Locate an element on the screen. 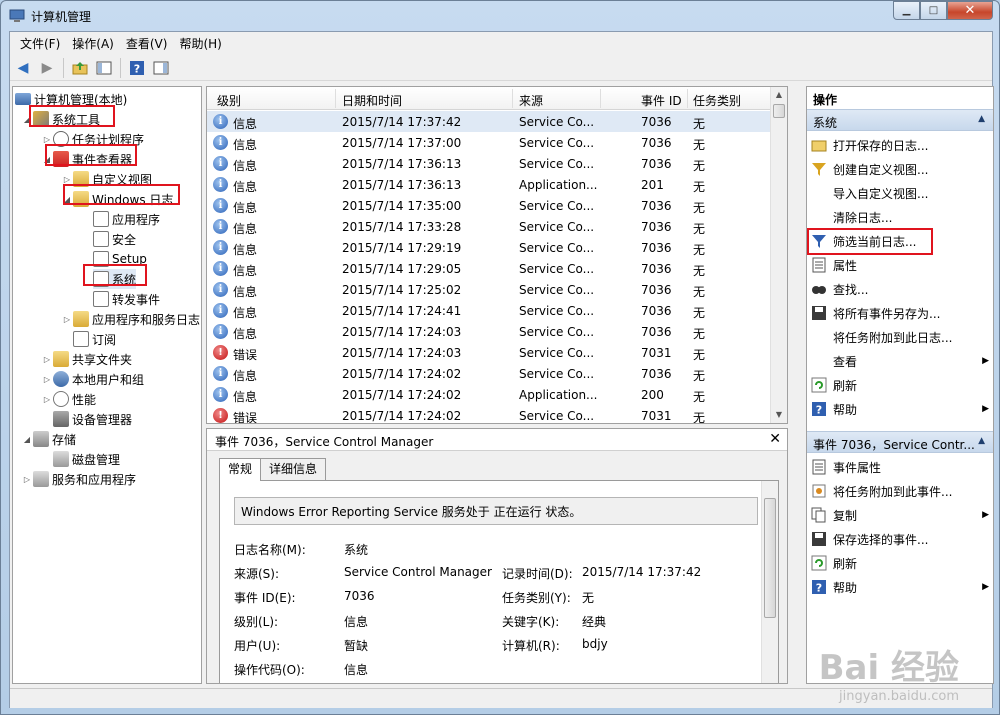 This screenshot has height=715, width=1000. actions-section-event: 事件 7036，Service Contr... ▲ is located at coordinates (900, 442).